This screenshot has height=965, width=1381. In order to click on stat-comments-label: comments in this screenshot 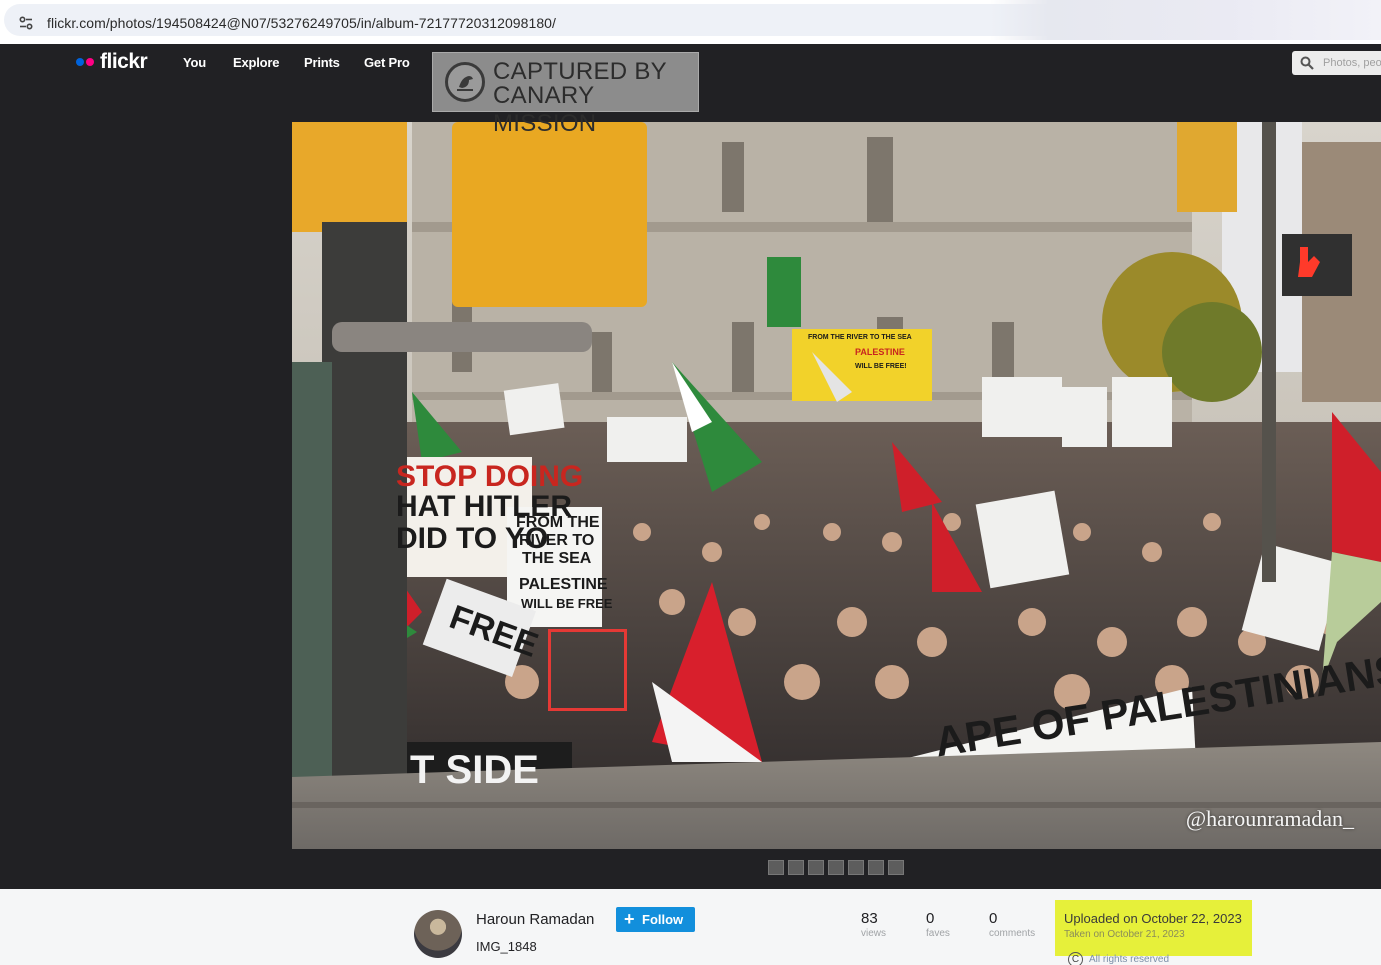, I will do `click(1012, 933)`.